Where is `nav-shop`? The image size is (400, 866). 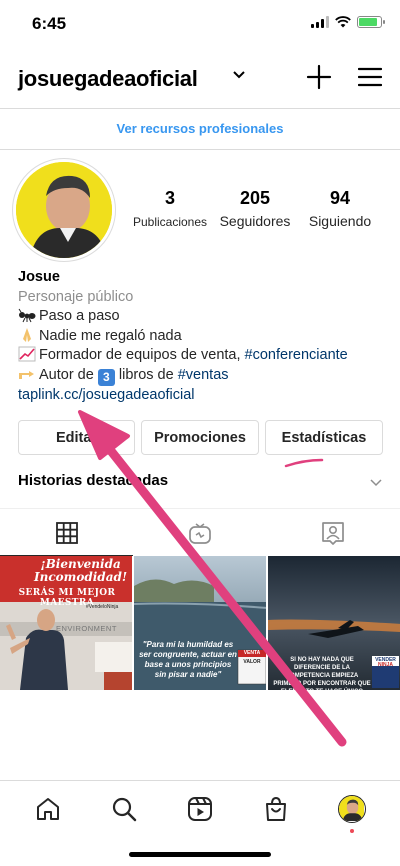 nav-shop is located at coordinates (276, 809).